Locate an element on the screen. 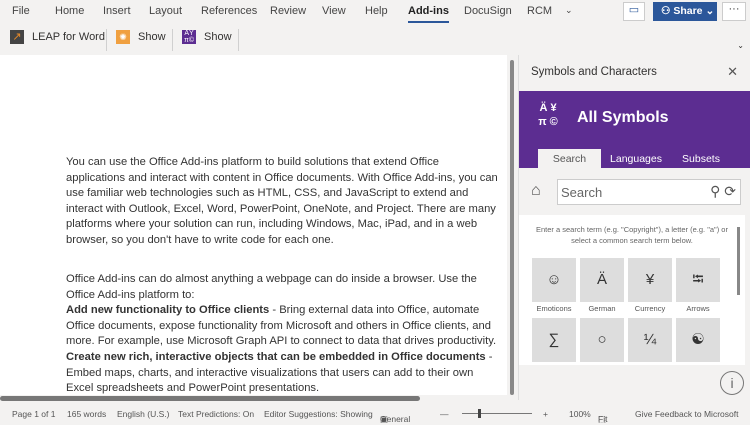  more-tabs-chevron-icon: ⌄ is located at coordinates (569, 10).